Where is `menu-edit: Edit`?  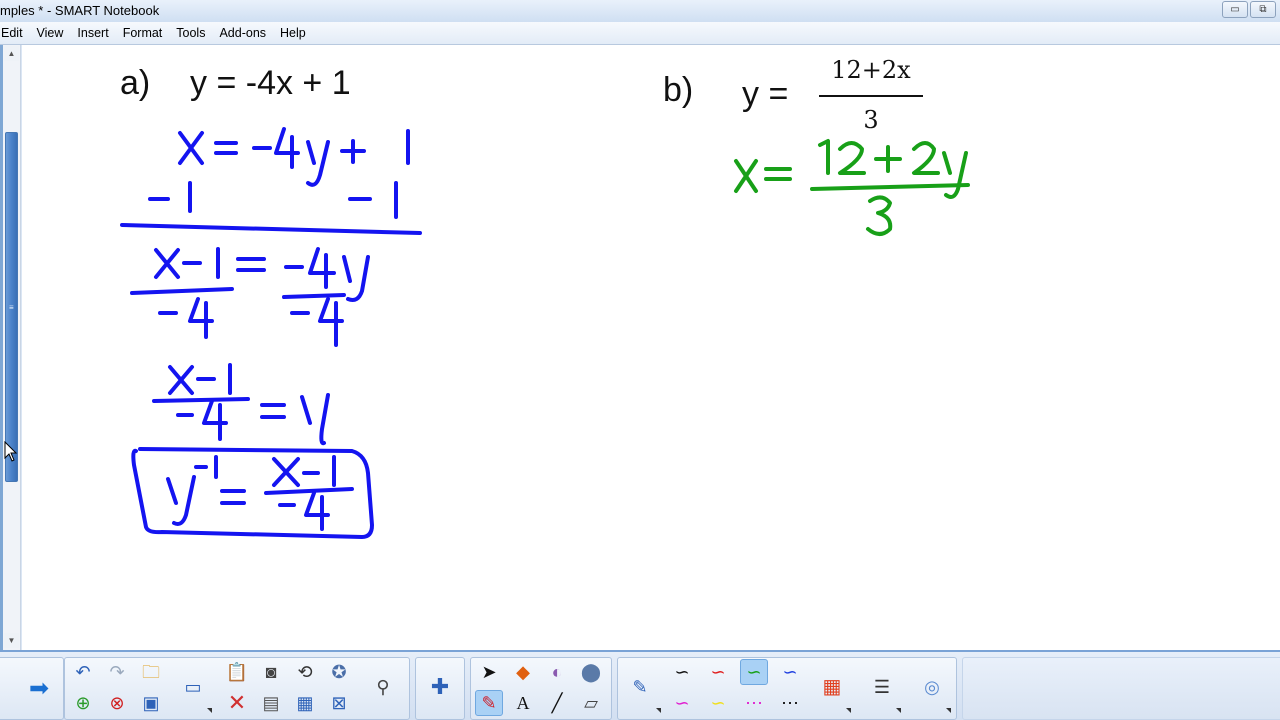 menu-edit: Edit is located at coordinates (15, 33).